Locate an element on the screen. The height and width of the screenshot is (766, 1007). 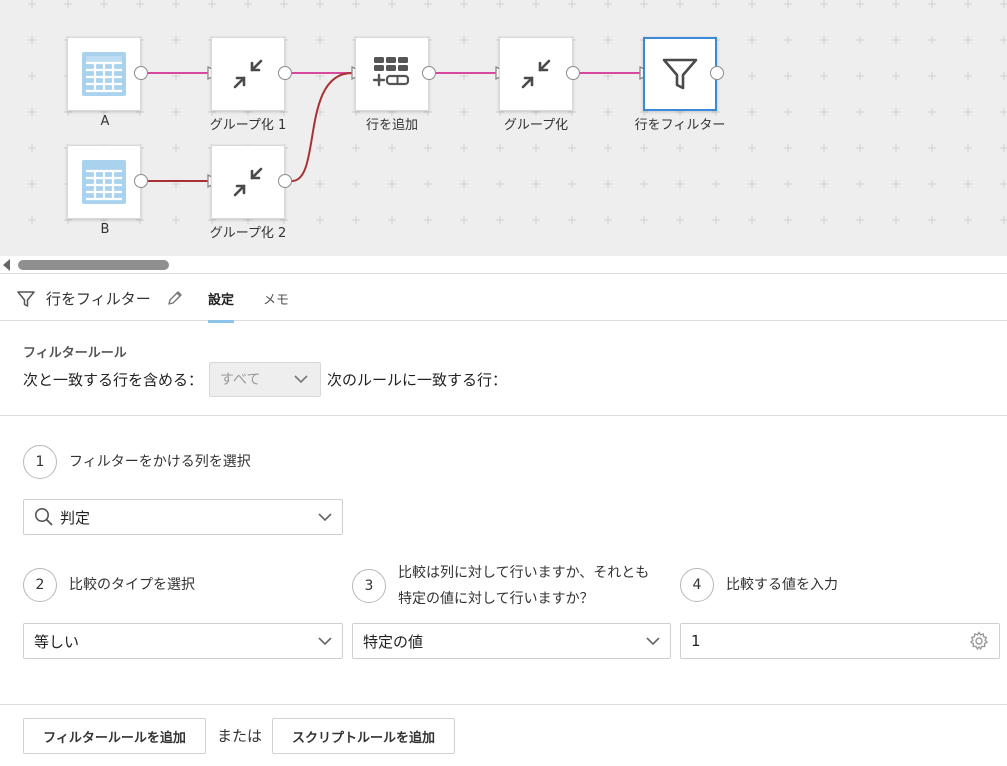
node-group1 is located at coordinates (248, 74).